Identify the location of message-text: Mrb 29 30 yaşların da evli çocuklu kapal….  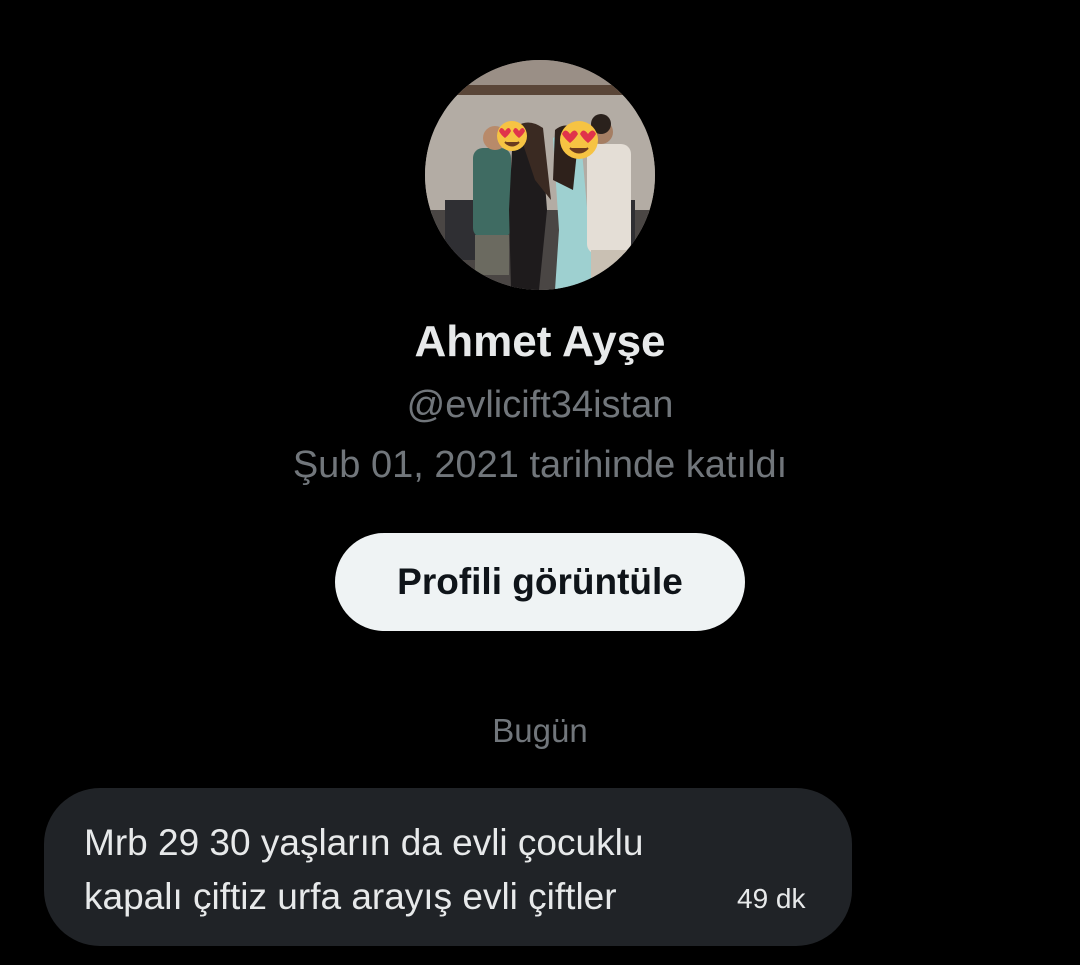
(409, 870).